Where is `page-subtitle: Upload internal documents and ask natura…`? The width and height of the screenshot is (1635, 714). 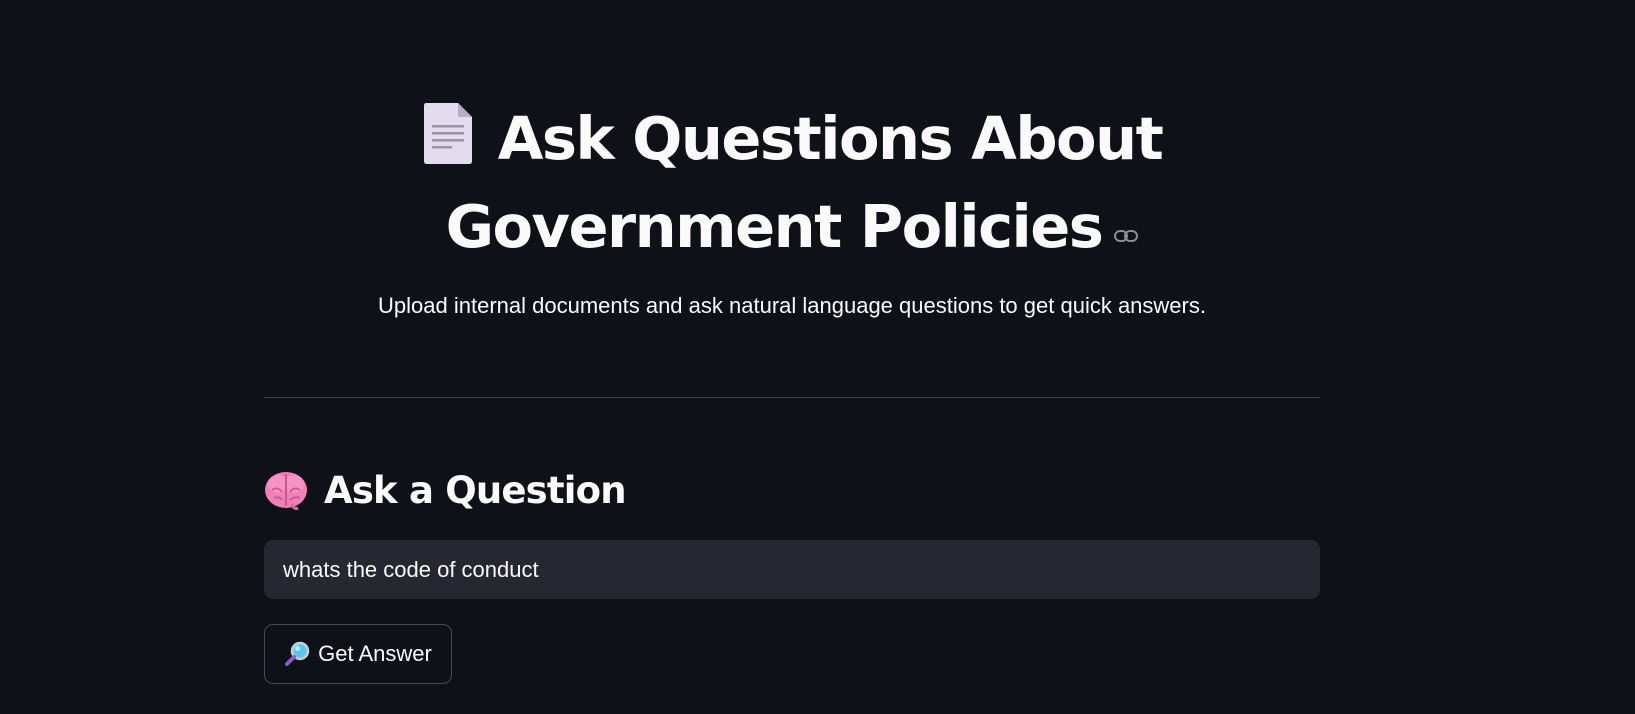 page-subtitle: Upload internal documents and ask natura… is located at coordinates (792, 305).